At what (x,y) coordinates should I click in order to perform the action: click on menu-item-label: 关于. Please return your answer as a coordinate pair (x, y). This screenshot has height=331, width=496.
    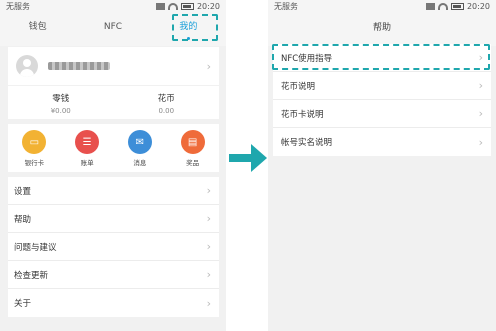
    Looking at the image, I should click on (23, 304).